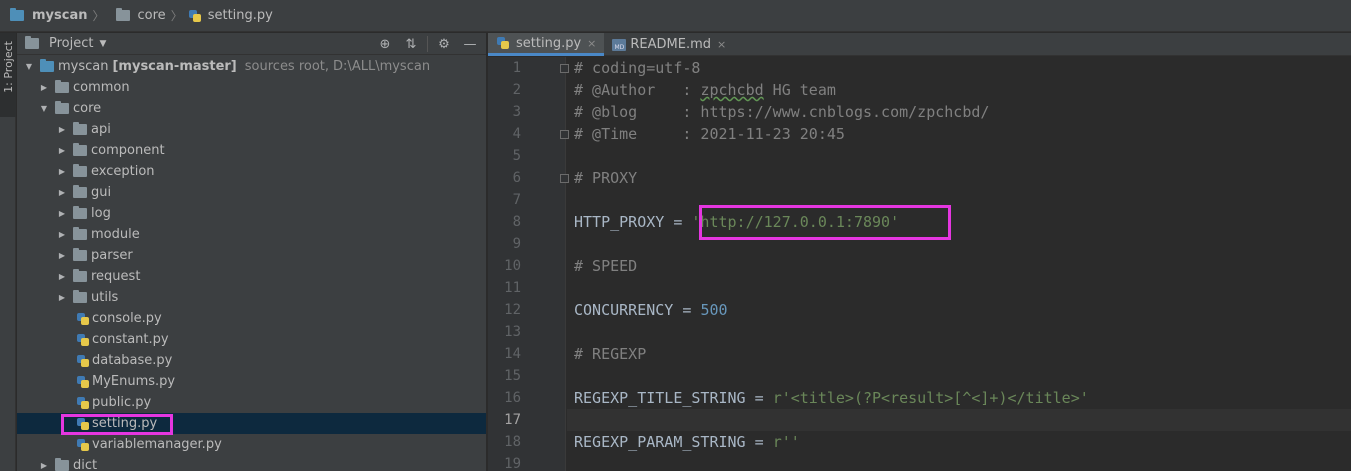 This screenshot has width=1351, height=471. I want to click on line-number: 8, so click(516, 222).